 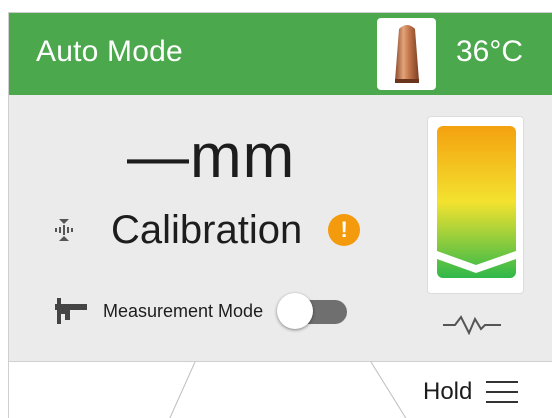 What do you see at coordinates (64, 230) in the screenshot?
I see `calibrate-icon` at bounding box center [64, 230].